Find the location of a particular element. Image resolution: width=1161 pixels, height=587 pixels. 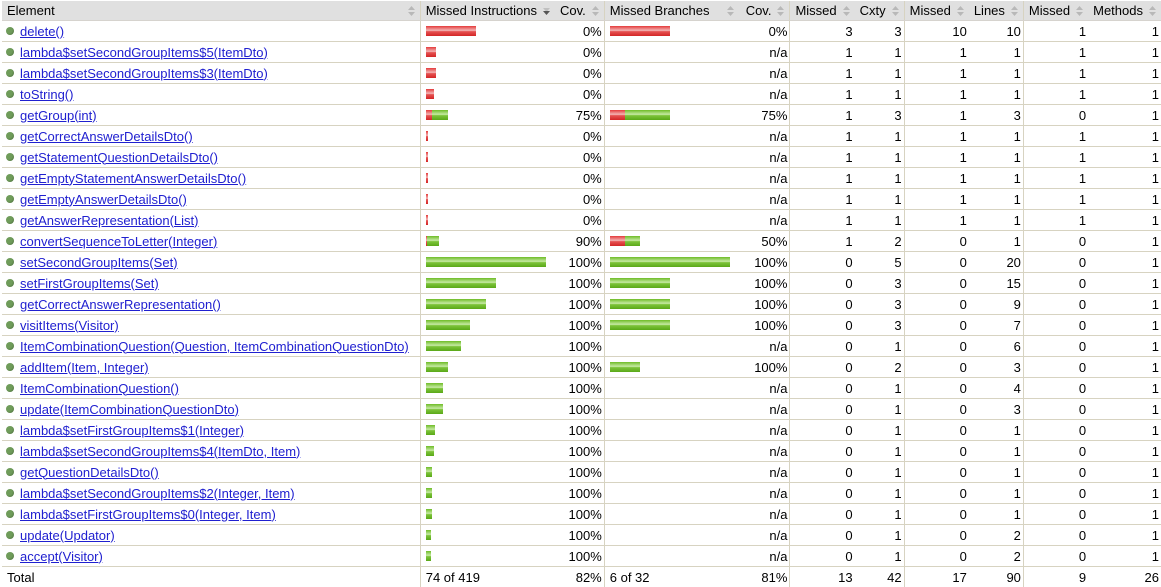

method-link: getEmptyStatementAnswerDetailsDto() is located at coordinates (133, 178).